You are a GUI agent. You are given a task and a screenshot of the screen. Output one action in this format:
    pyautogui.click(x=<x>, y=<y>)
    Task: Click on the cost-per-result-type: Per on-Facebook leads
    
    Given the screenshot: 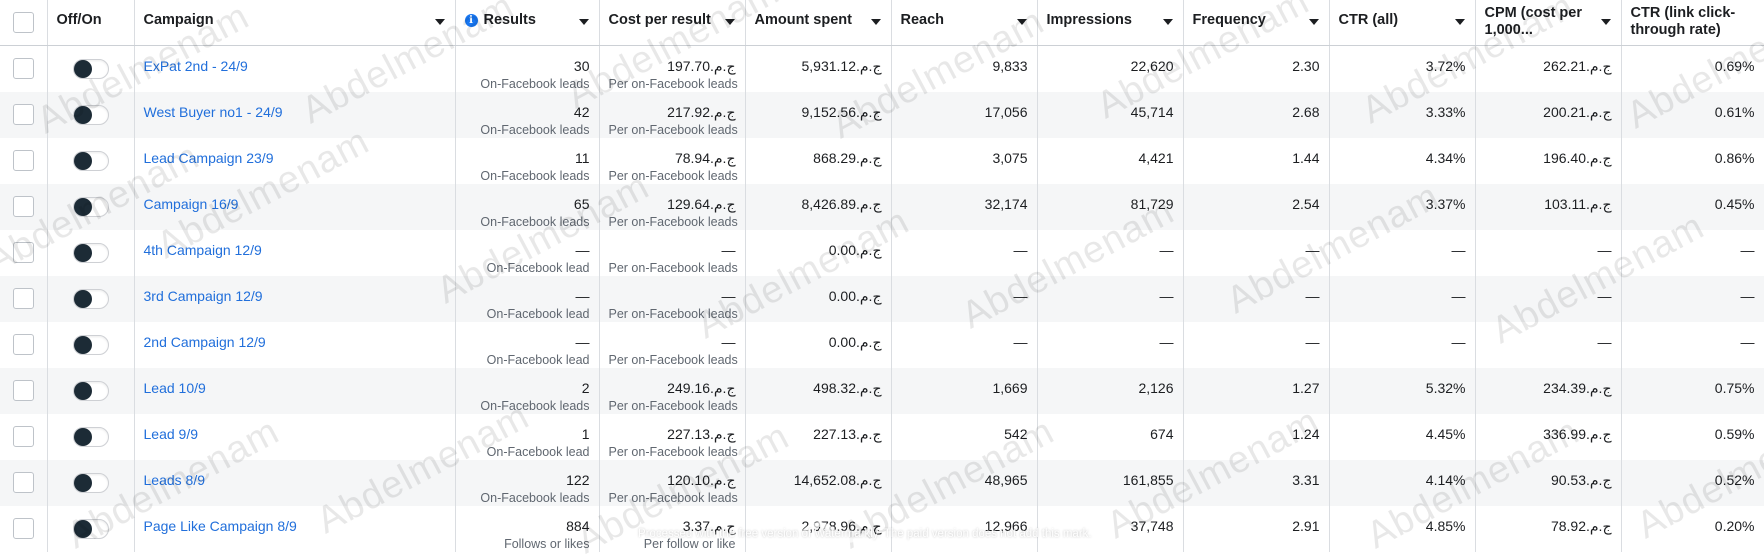 What is the action you would take?
    pyautogui.click(x=673, y=129)
    